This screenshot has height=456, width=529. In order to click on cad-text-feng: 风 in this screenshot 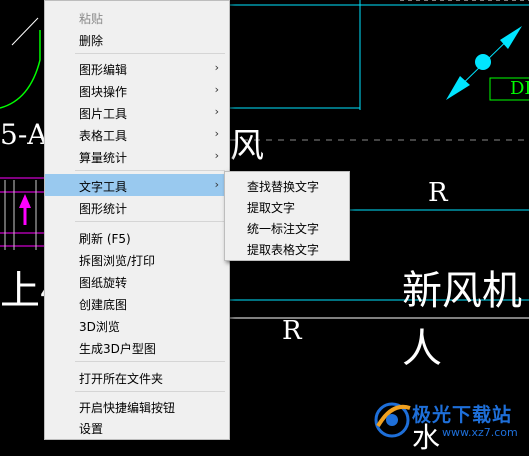, I will do `click(247, 146)`.